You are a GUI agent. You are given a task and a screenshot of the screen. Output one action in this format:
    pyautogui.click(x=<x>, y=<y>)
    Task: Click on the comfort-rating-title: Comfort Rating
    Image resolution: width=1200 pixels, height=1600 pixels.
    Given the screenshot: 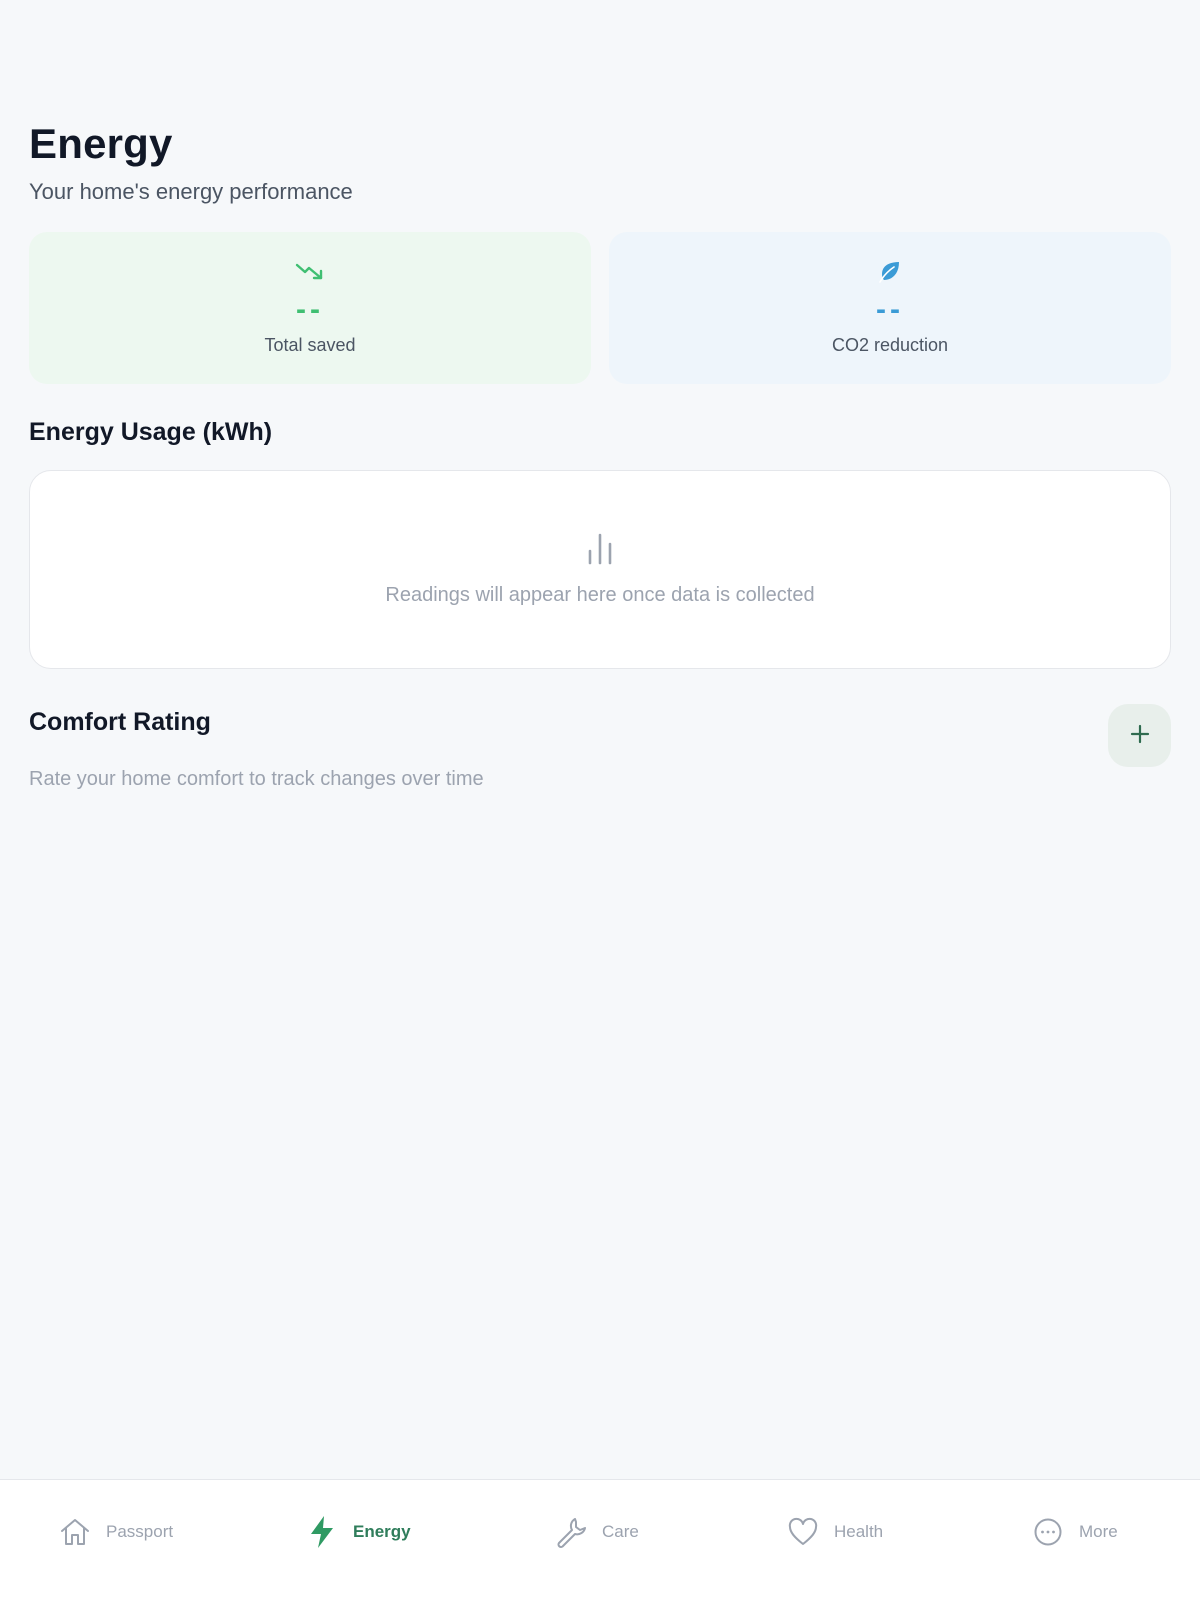 What is the action you would take?
    pyautogui.click(x=120, y=722)
    